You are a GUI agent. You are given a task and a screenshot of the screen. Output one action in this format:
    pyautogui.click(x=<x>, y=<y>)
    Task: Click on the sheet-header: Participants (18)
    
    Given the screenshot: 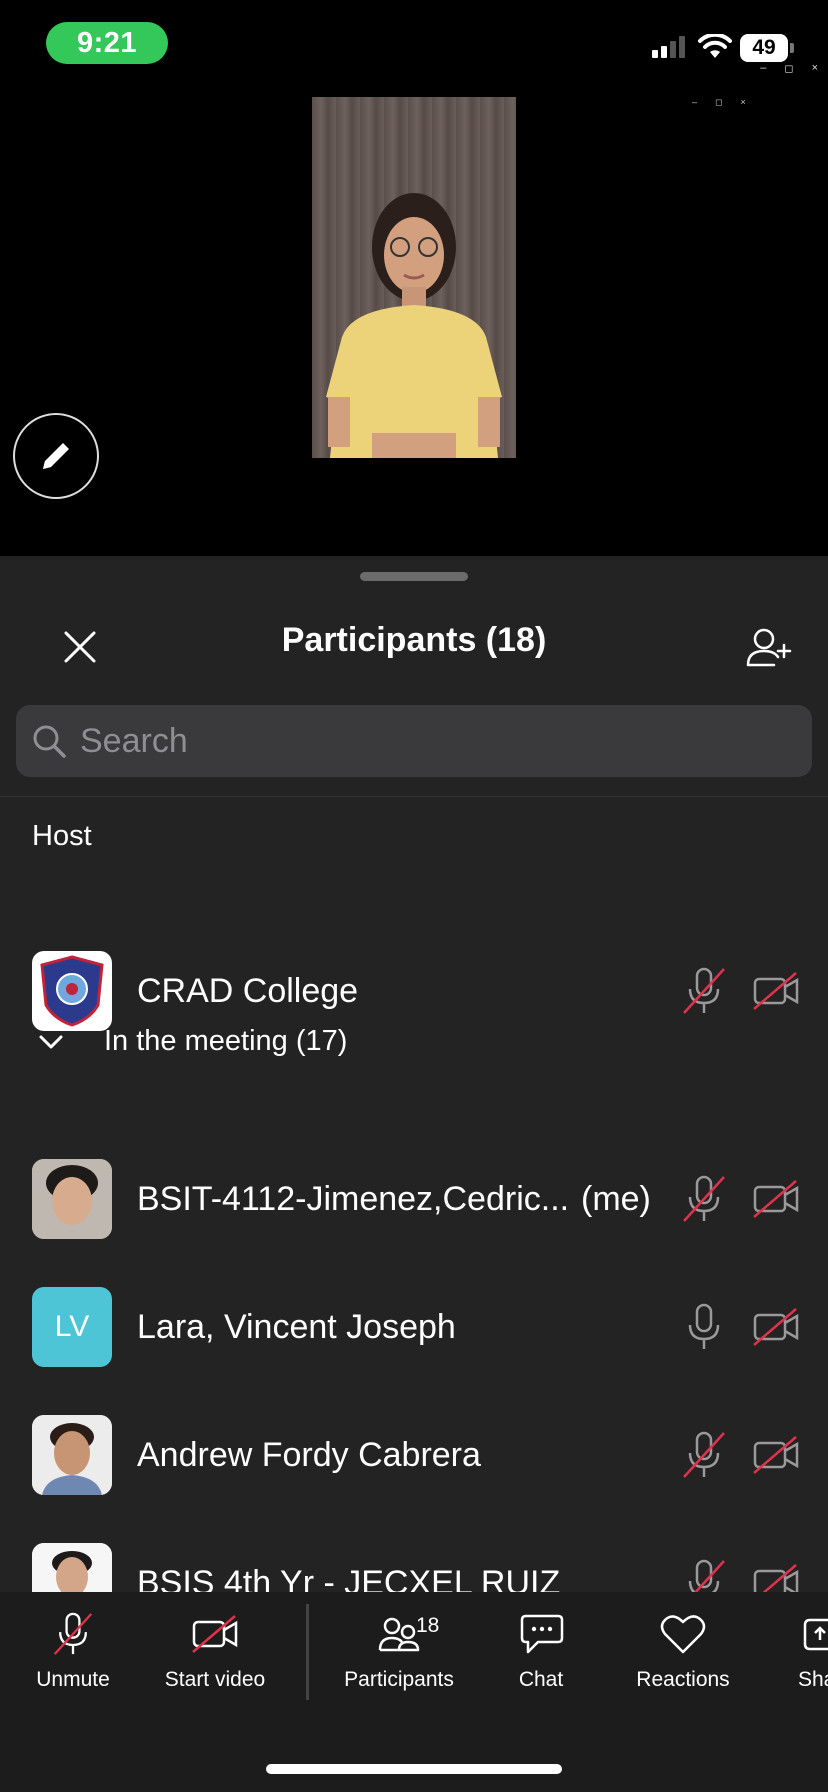 What is the action you would take?
    pyautogui.click(x=414, y=647)
    